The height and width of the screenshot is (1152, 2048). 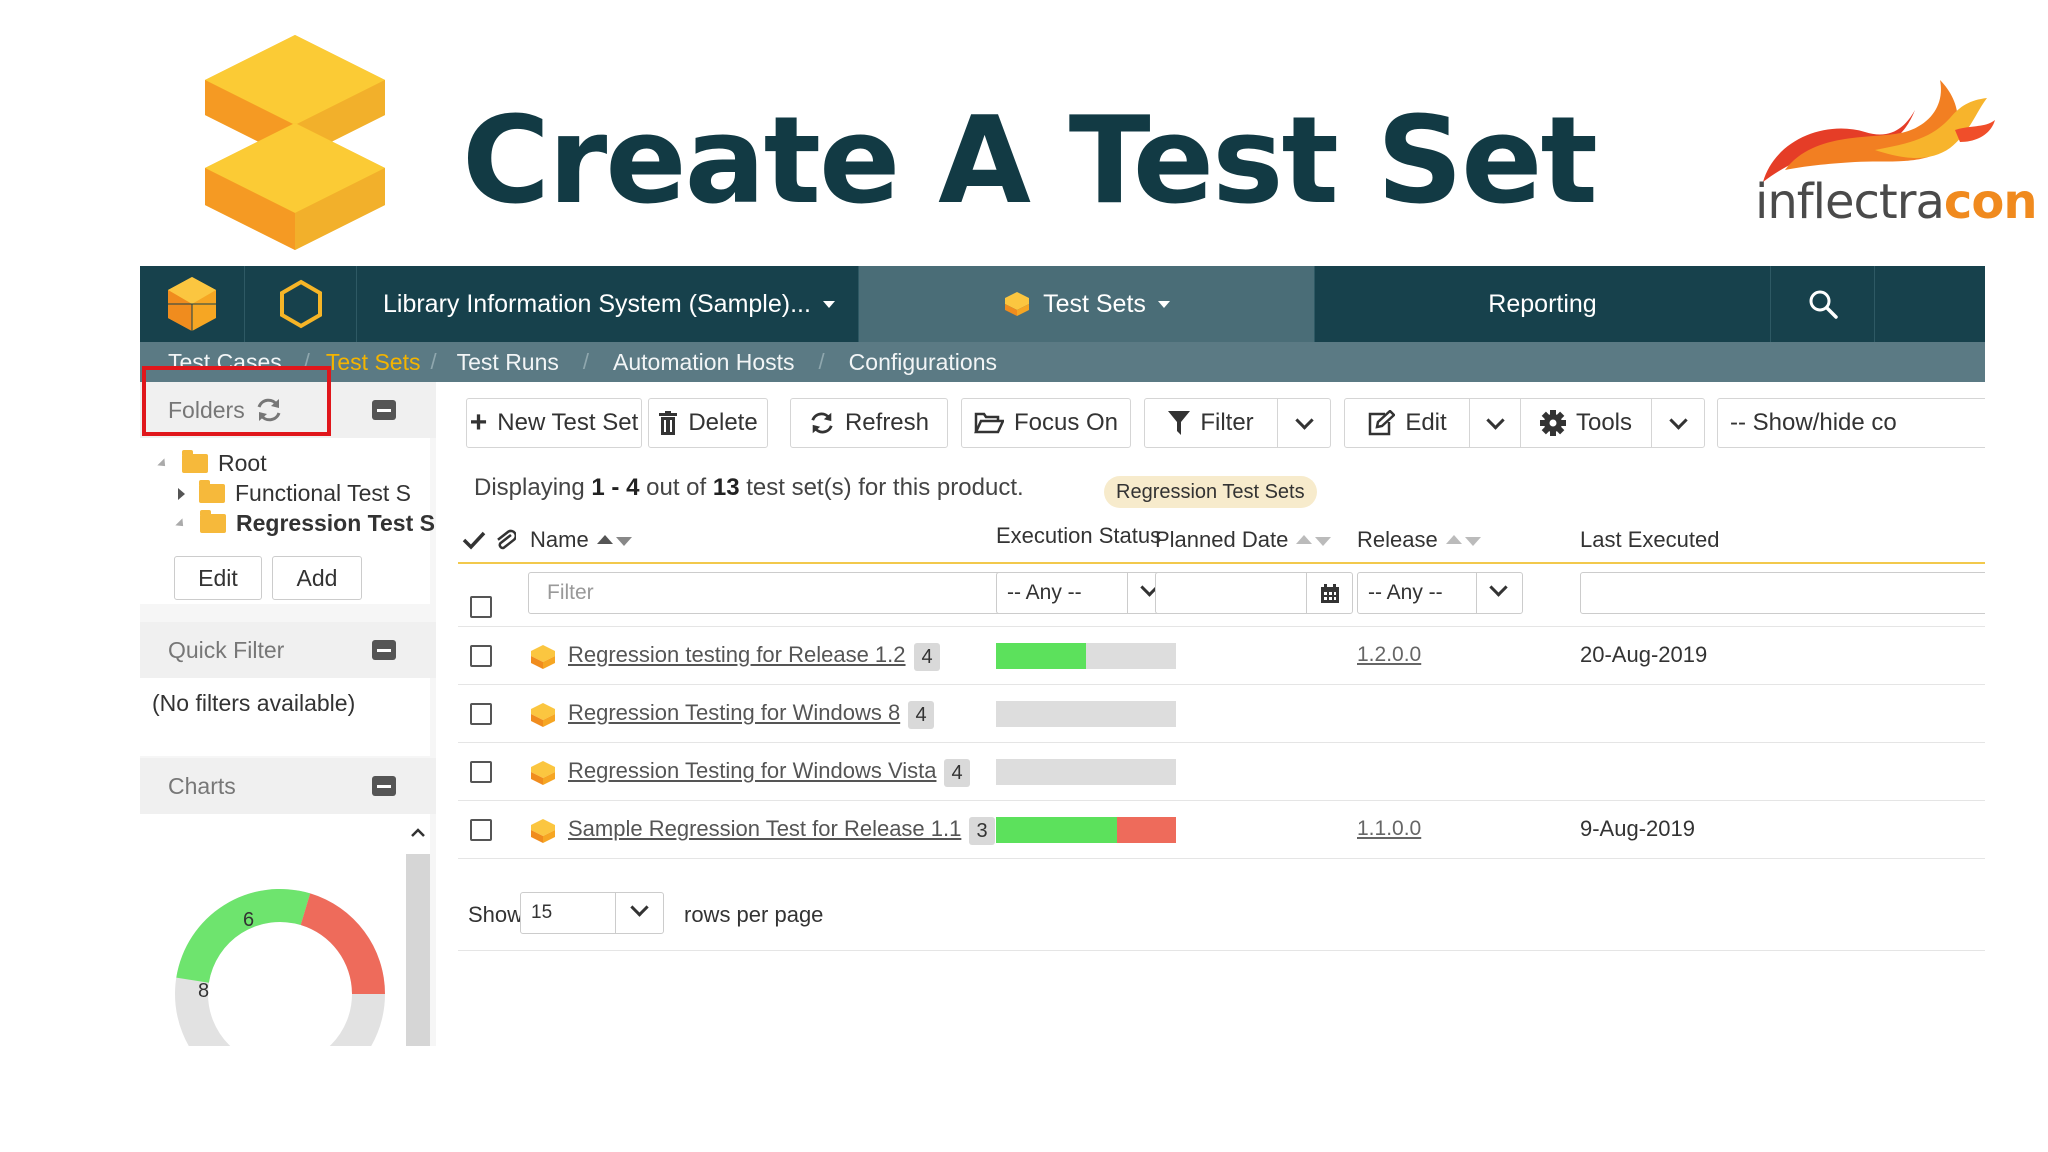 I want to click on collapse-charts-button, so click(x=384, y=786).